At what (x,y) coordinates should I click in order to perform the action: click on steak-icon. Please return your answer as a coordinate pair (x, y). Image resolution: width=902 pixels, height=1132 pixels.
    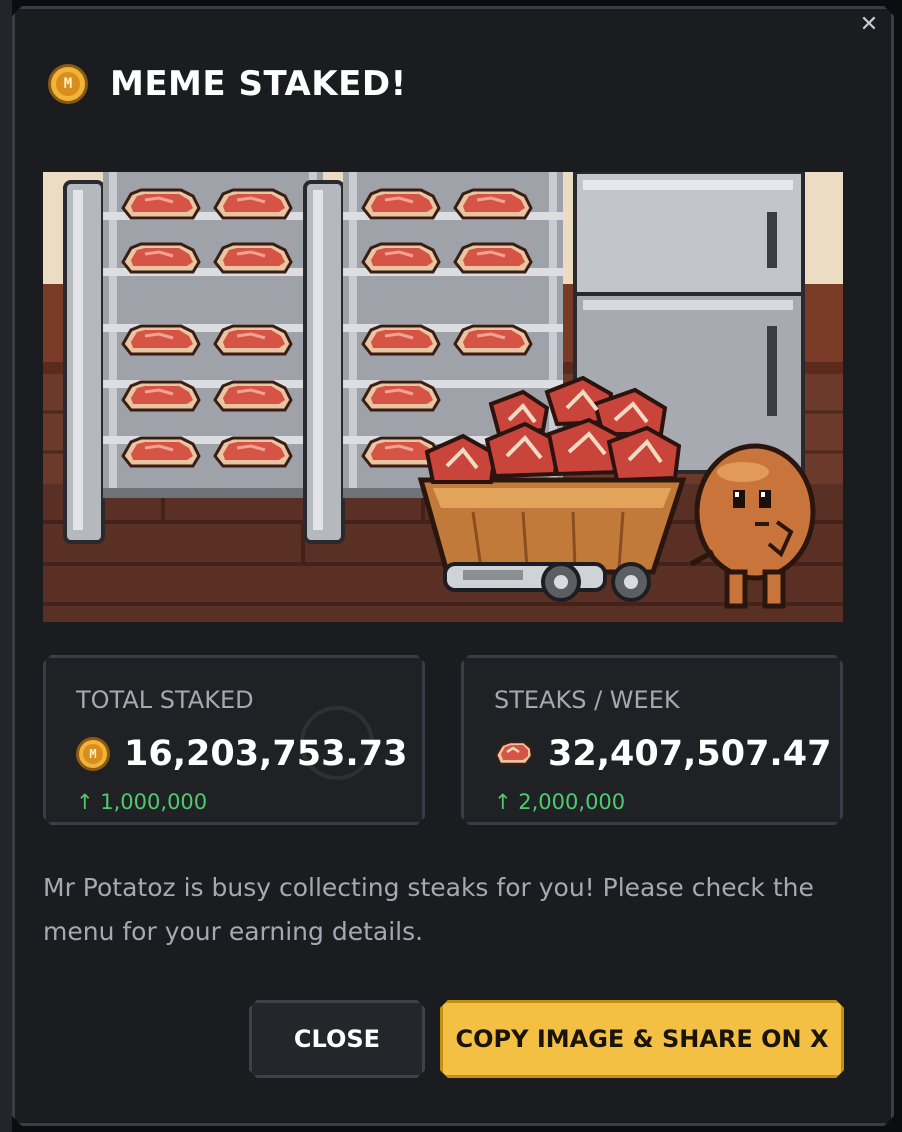
    Looking at the image, I should click on (514, 754).